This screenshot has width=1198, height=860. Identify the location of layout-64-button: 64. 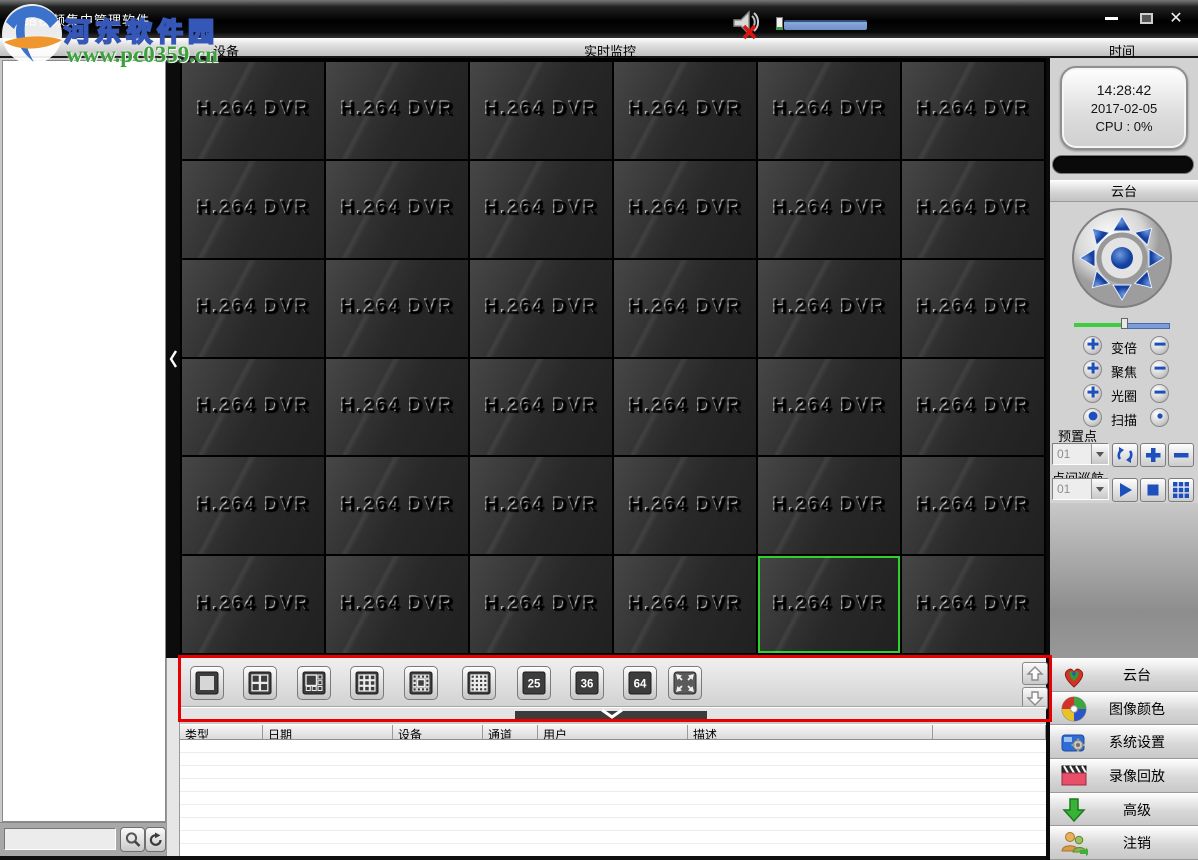
(640, 683).